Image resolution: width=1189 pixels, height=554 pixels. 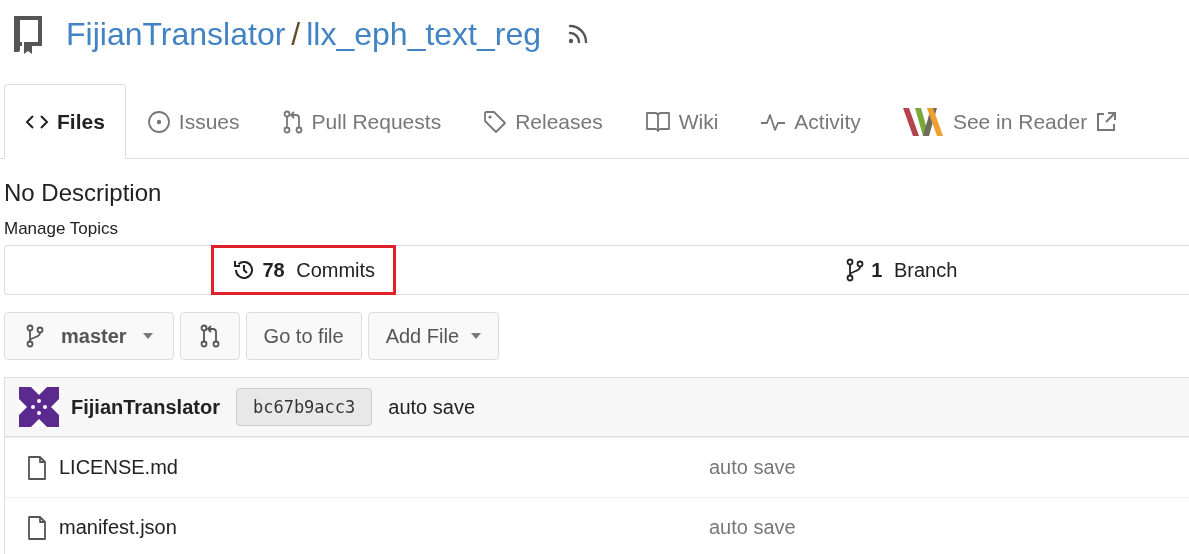 What do you see at coordinates (923, 122) in the screenshot?
I see `reader-logo-icon` at bounding box center [923, 122].